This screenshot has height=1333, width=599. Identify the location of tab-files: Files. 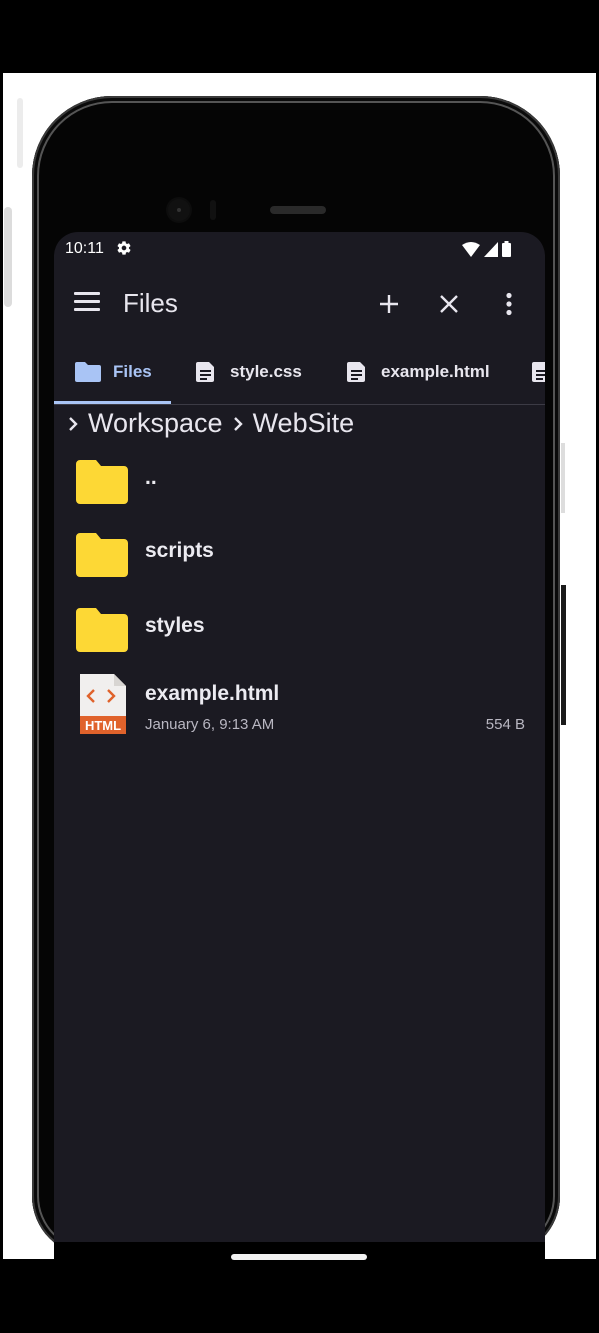
(113, 372).